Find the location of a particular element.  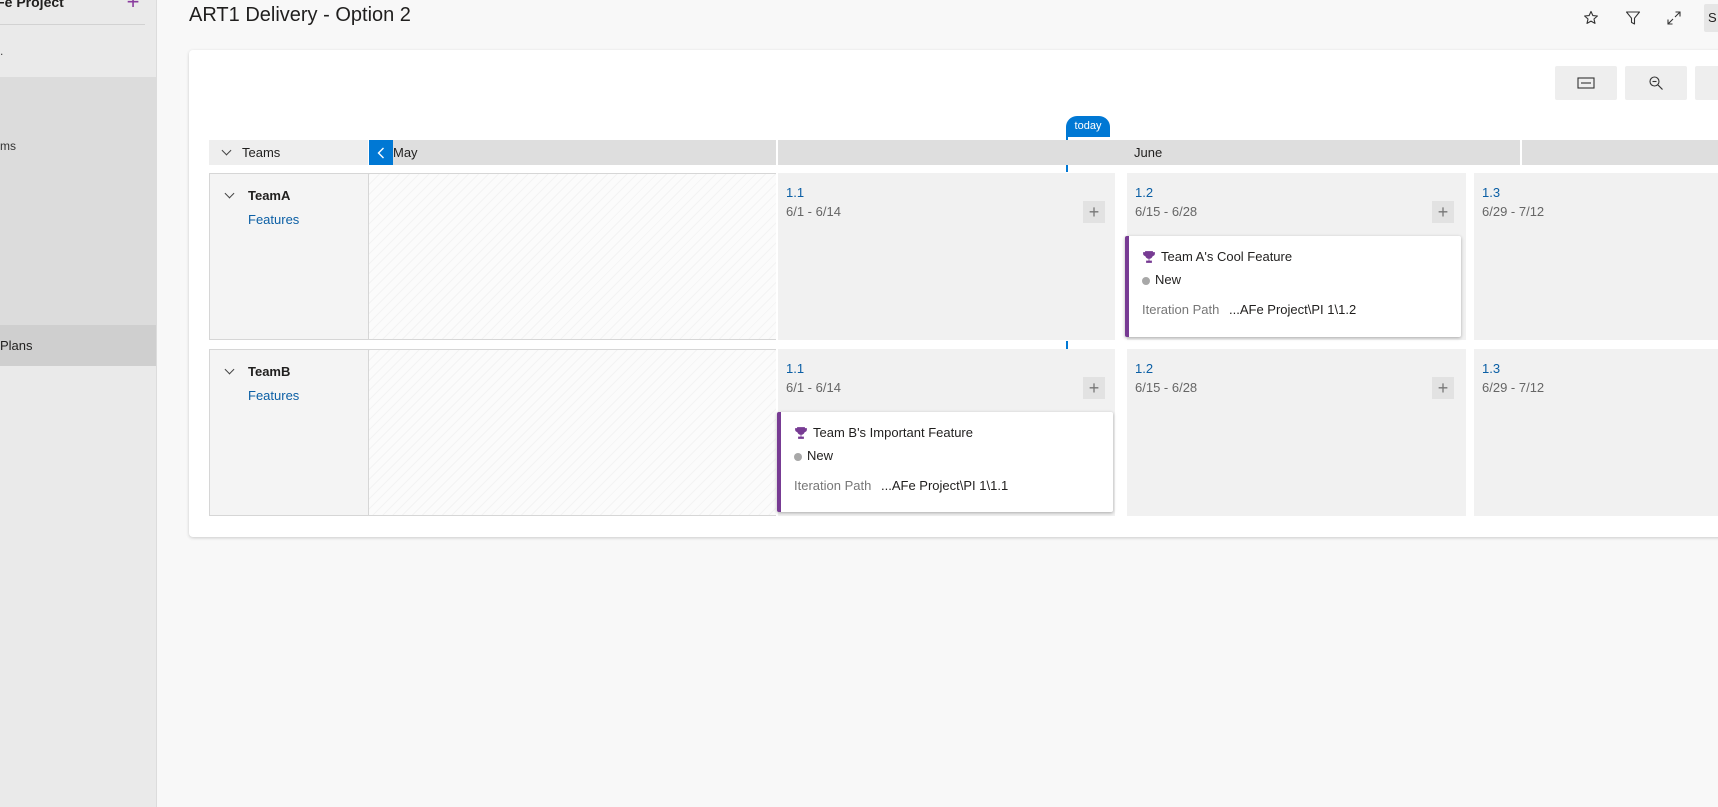

previous-month-button is located at coordinates (381, 152).